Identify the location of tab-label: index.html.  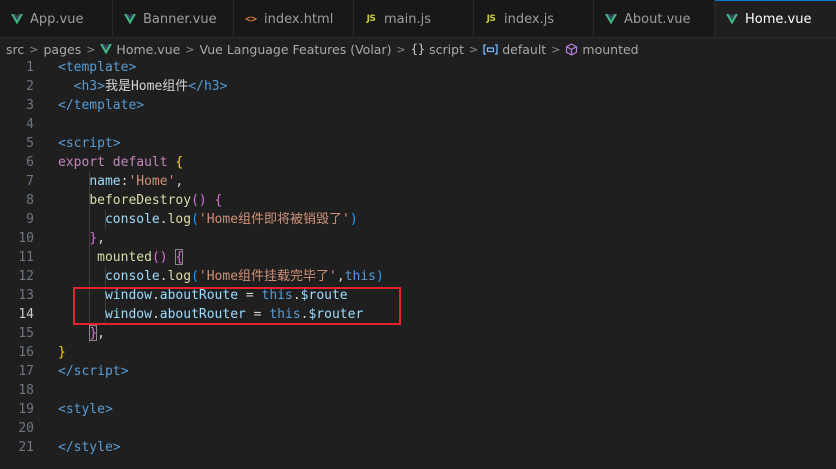
(299, 19).